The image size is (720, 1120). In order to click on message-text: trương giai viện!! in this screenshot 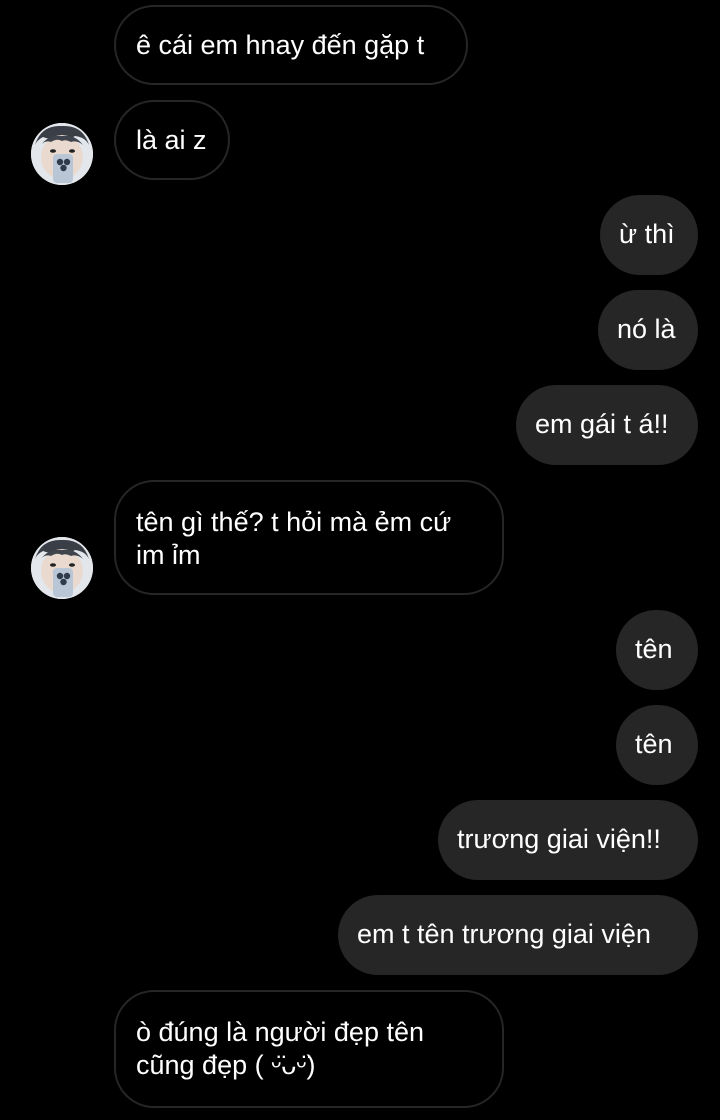, I will do `click(559, 839)`.